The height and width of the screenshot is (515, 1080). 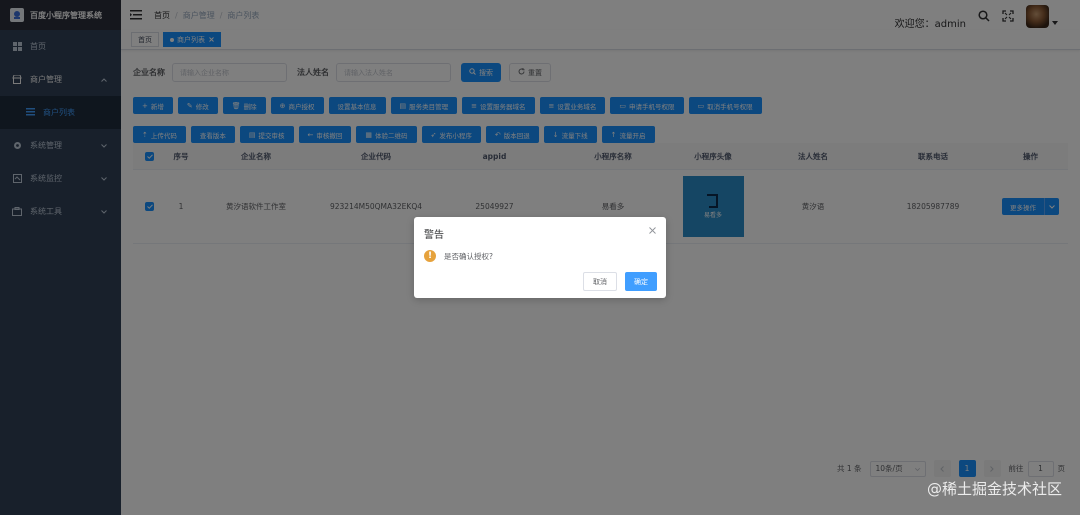 I want to click on dialog-footer: 取消 确定, so click(x=620, y=281).